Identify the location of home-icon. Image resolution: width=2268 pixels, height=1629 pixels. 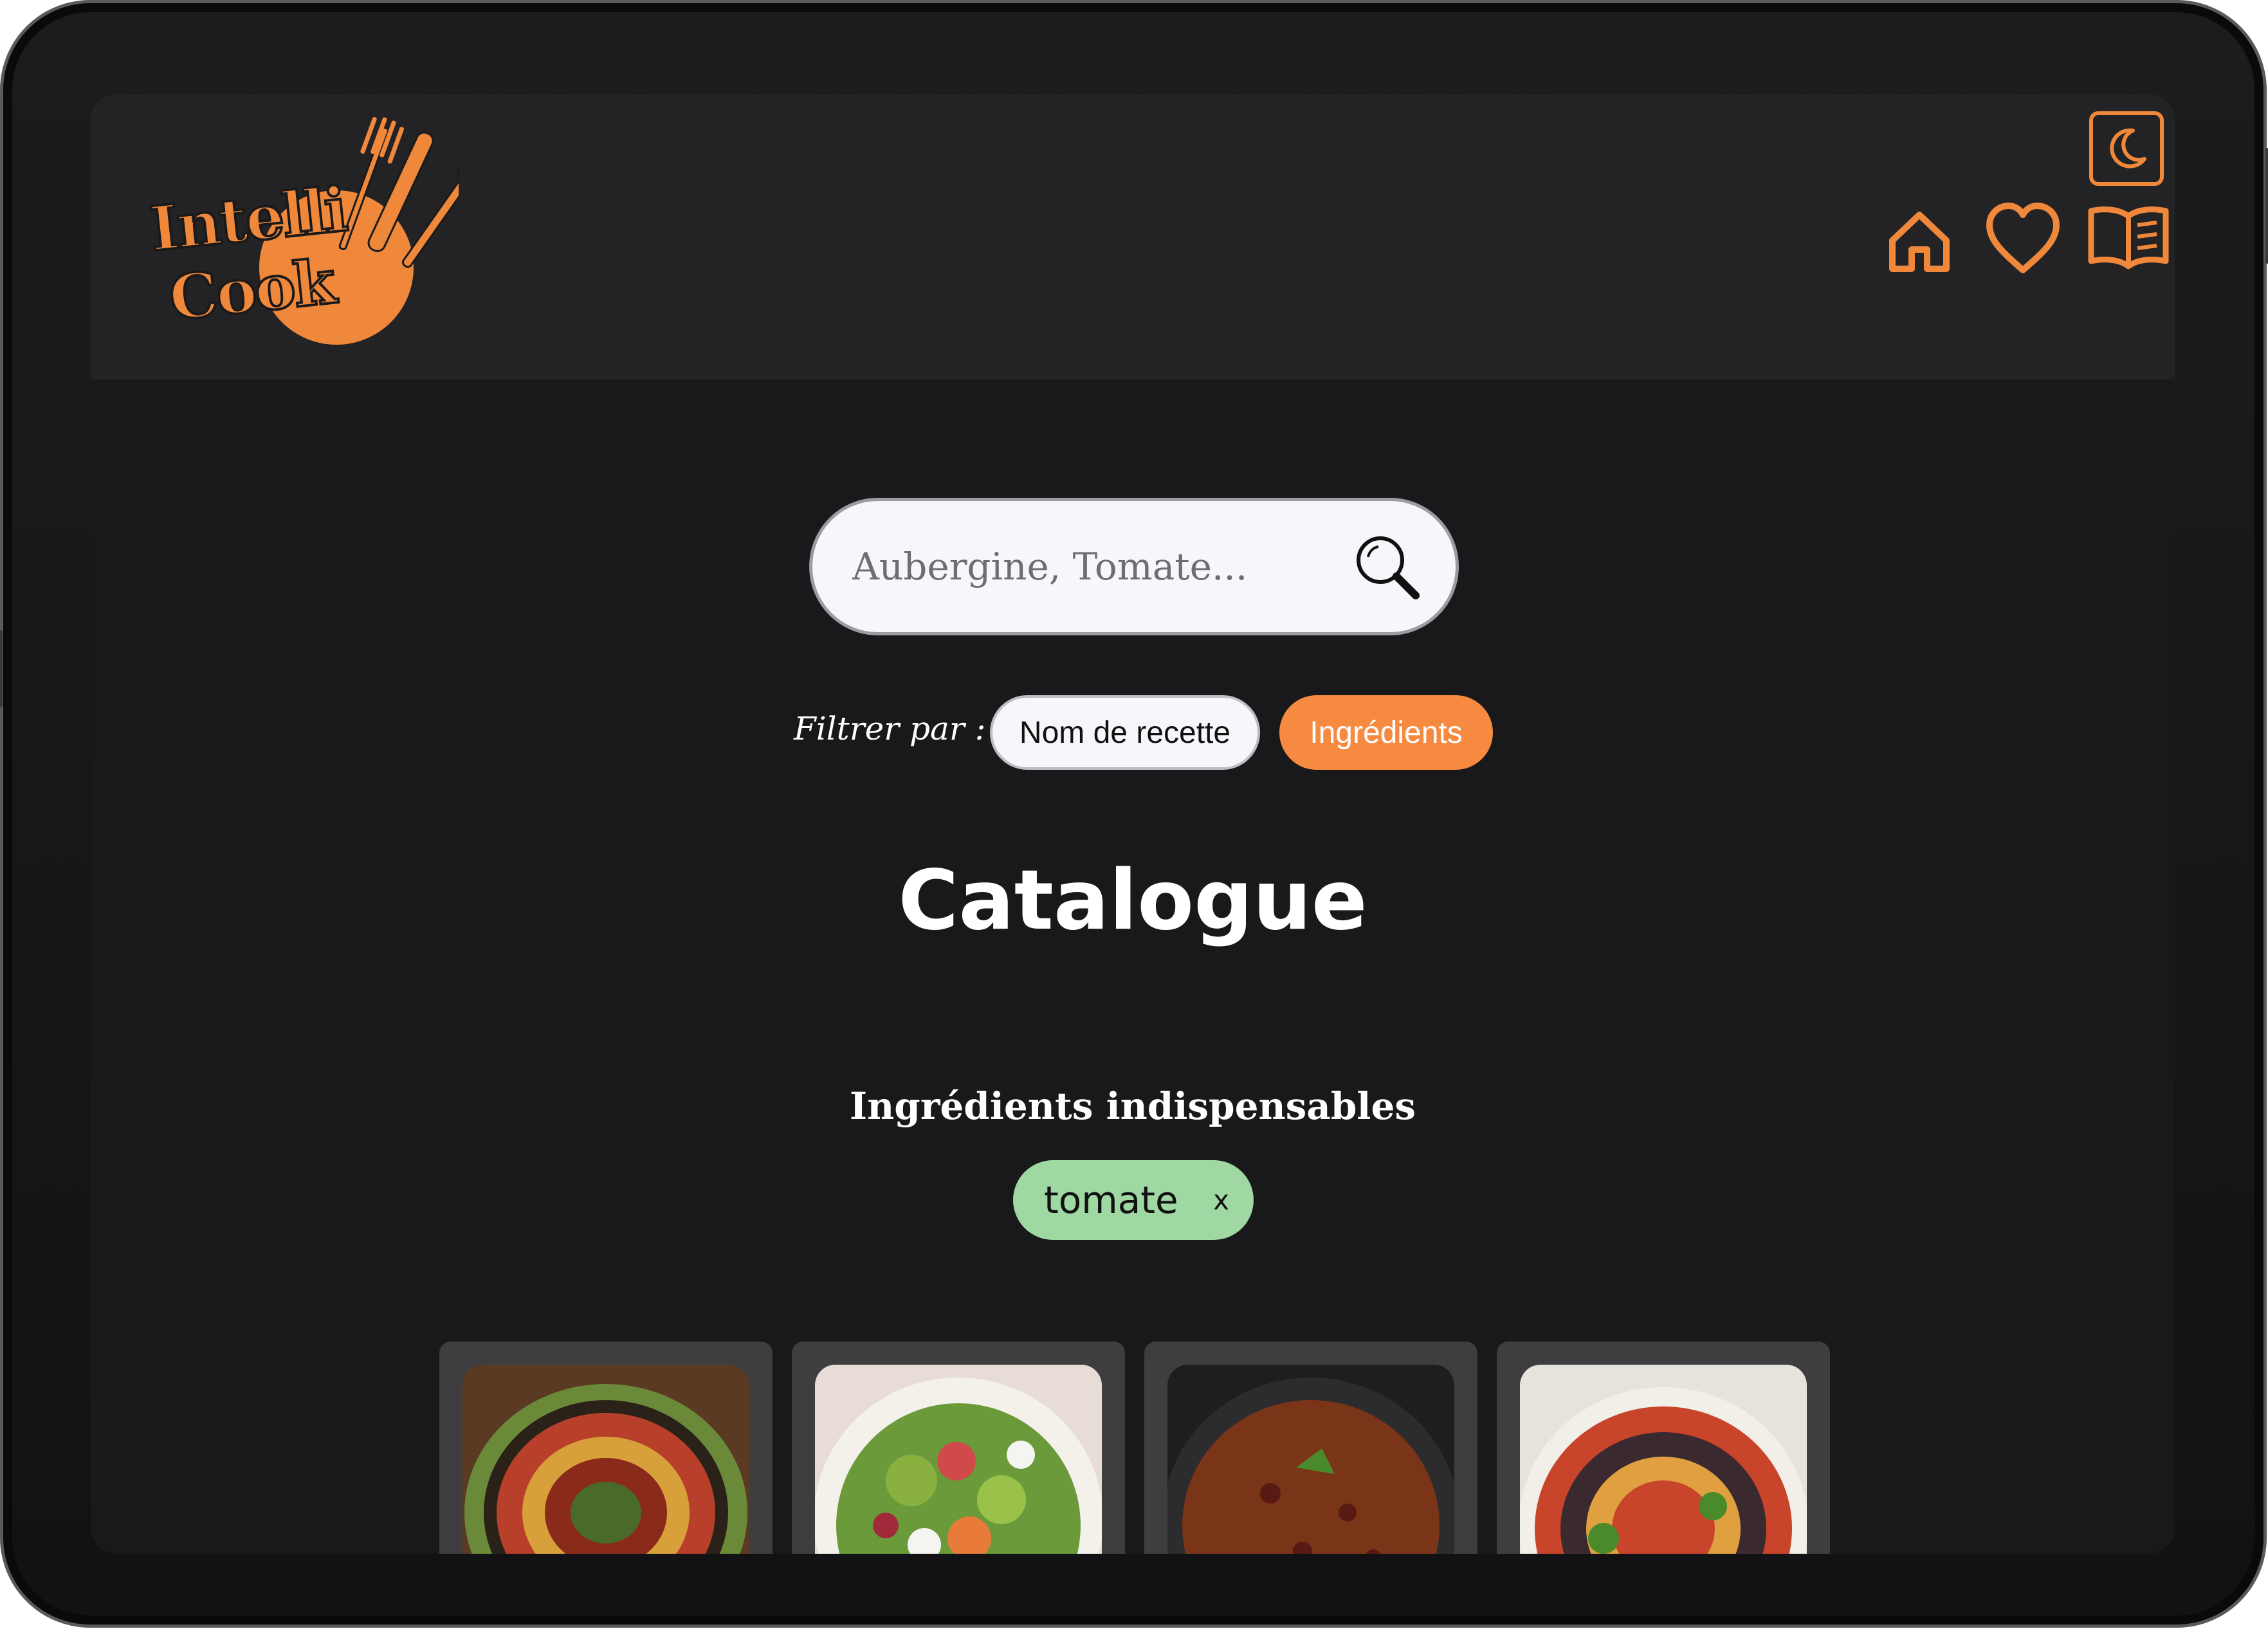
(1919, 242).